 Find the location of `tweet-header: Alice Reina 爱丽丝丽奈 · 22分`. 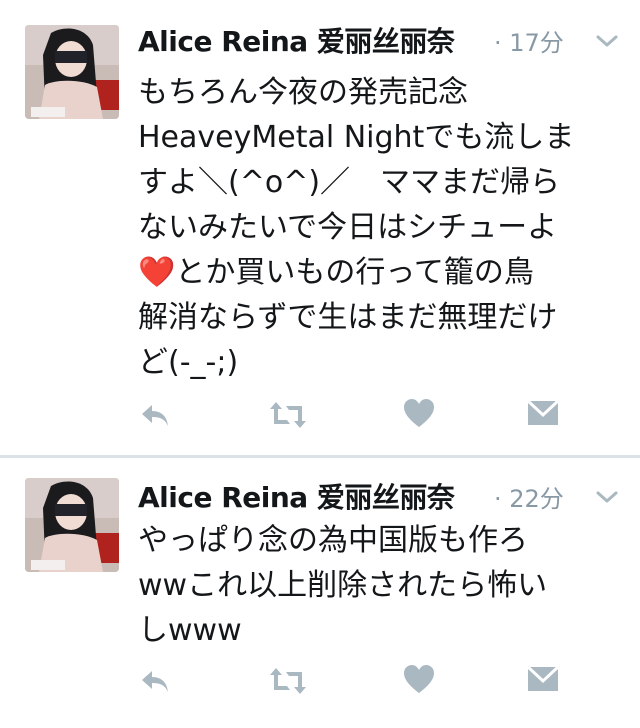

tweet-header: Alice Reina 爱丽丝丽奈 · 22分 is located at coordinates (388, 496).